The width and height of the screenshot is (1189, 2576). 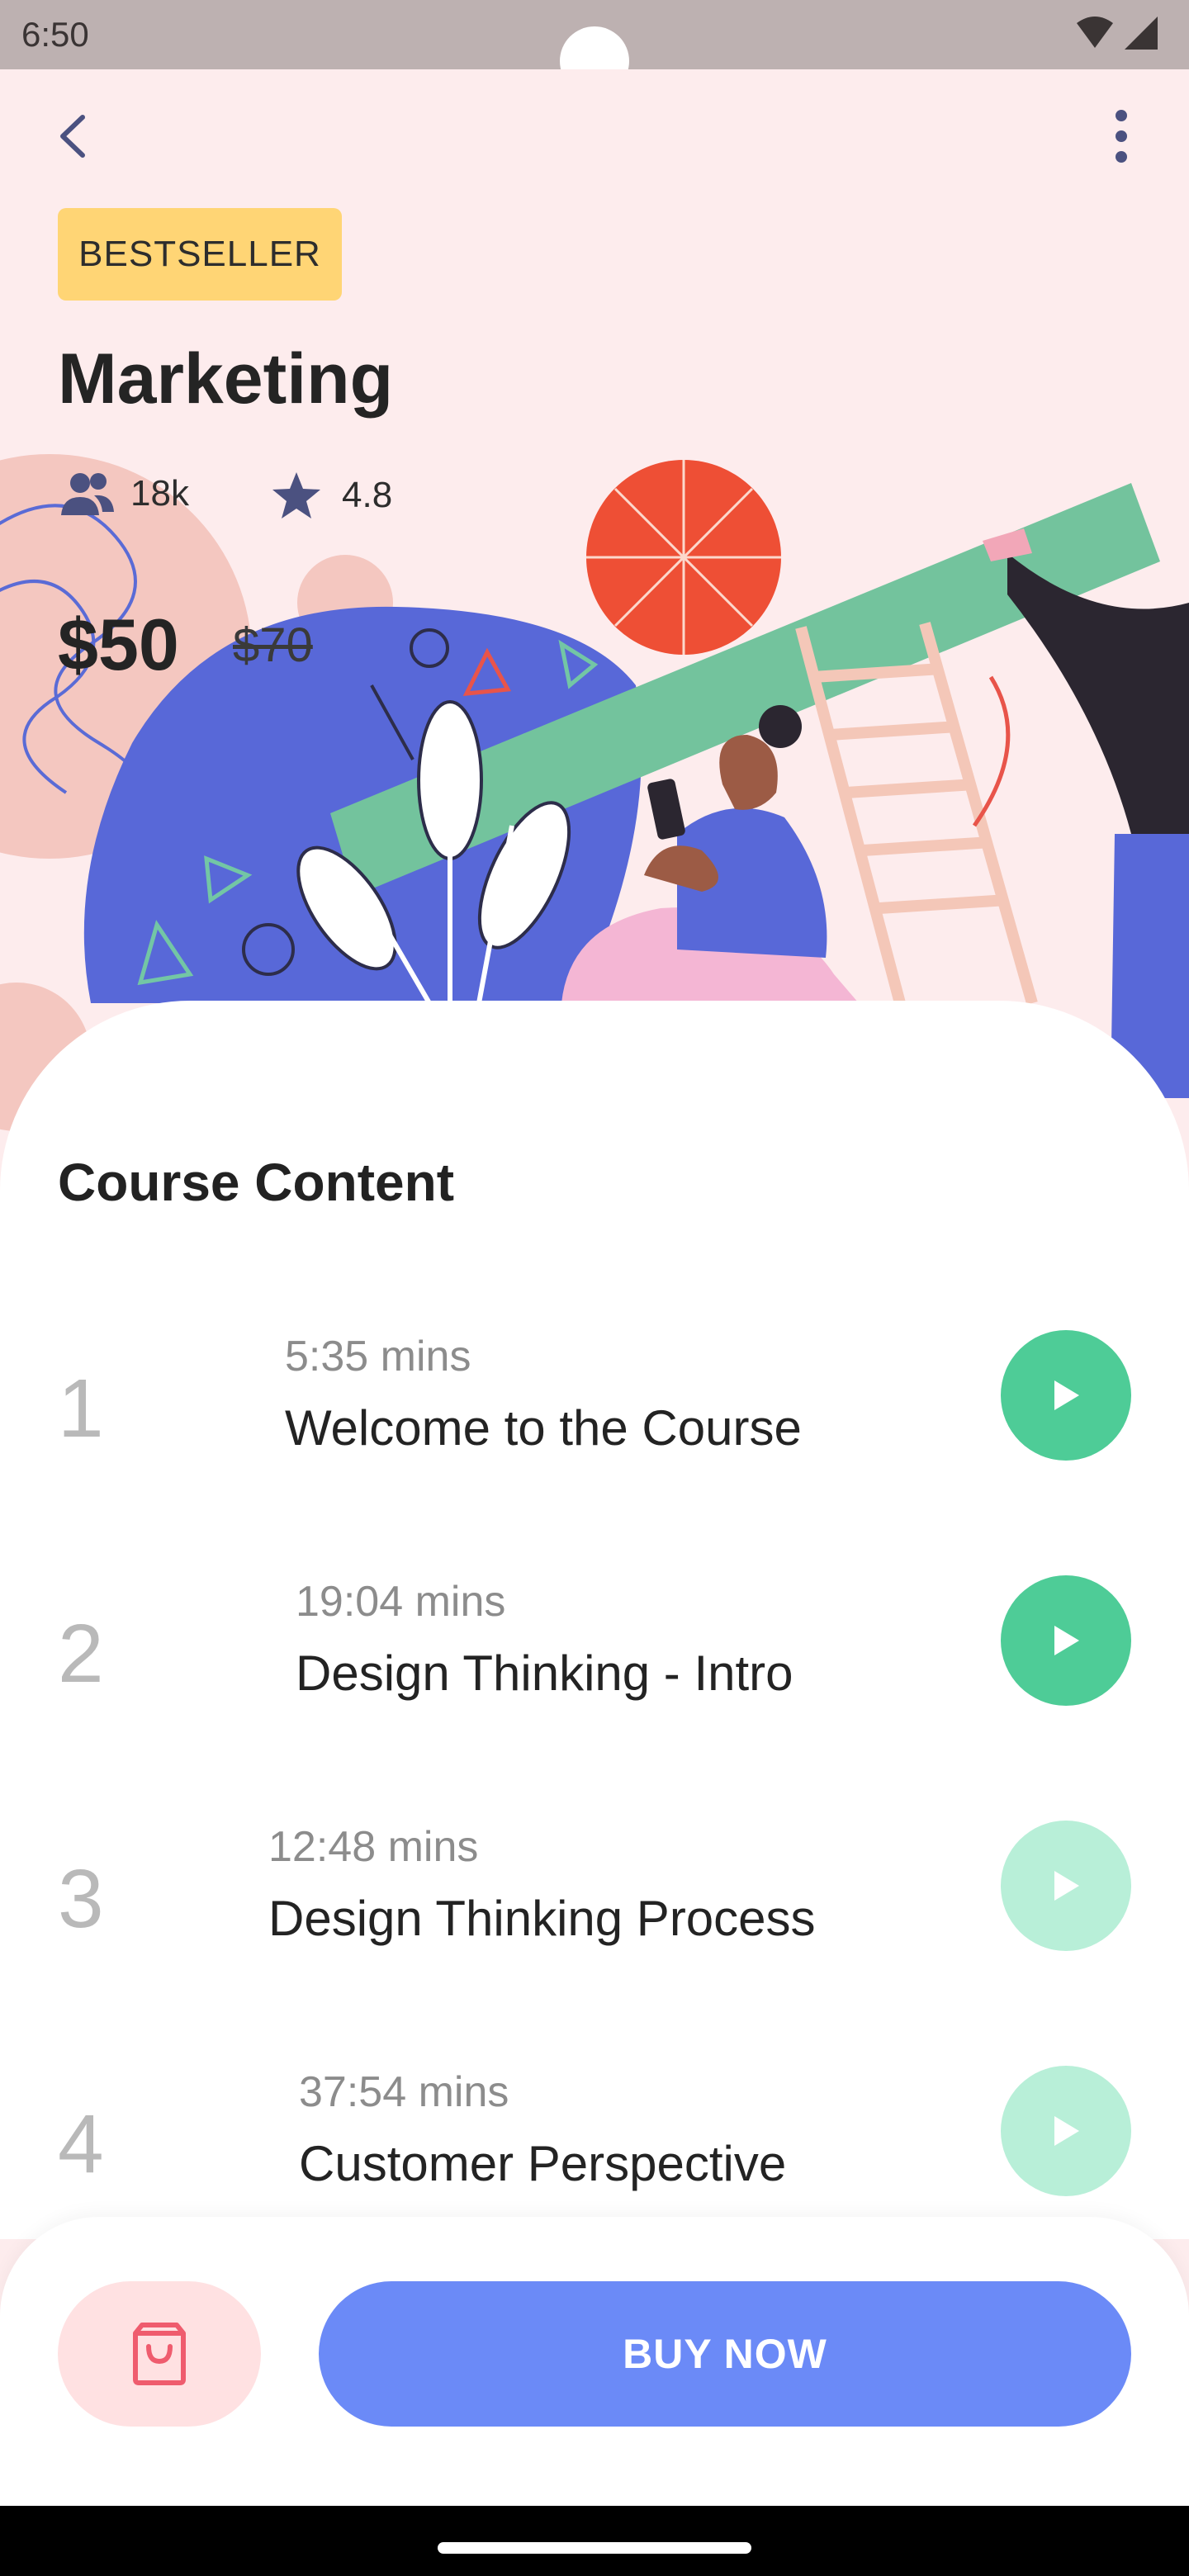 I want to click on lesson-duration: 12:48 mins, so click(x=373, y=1847).